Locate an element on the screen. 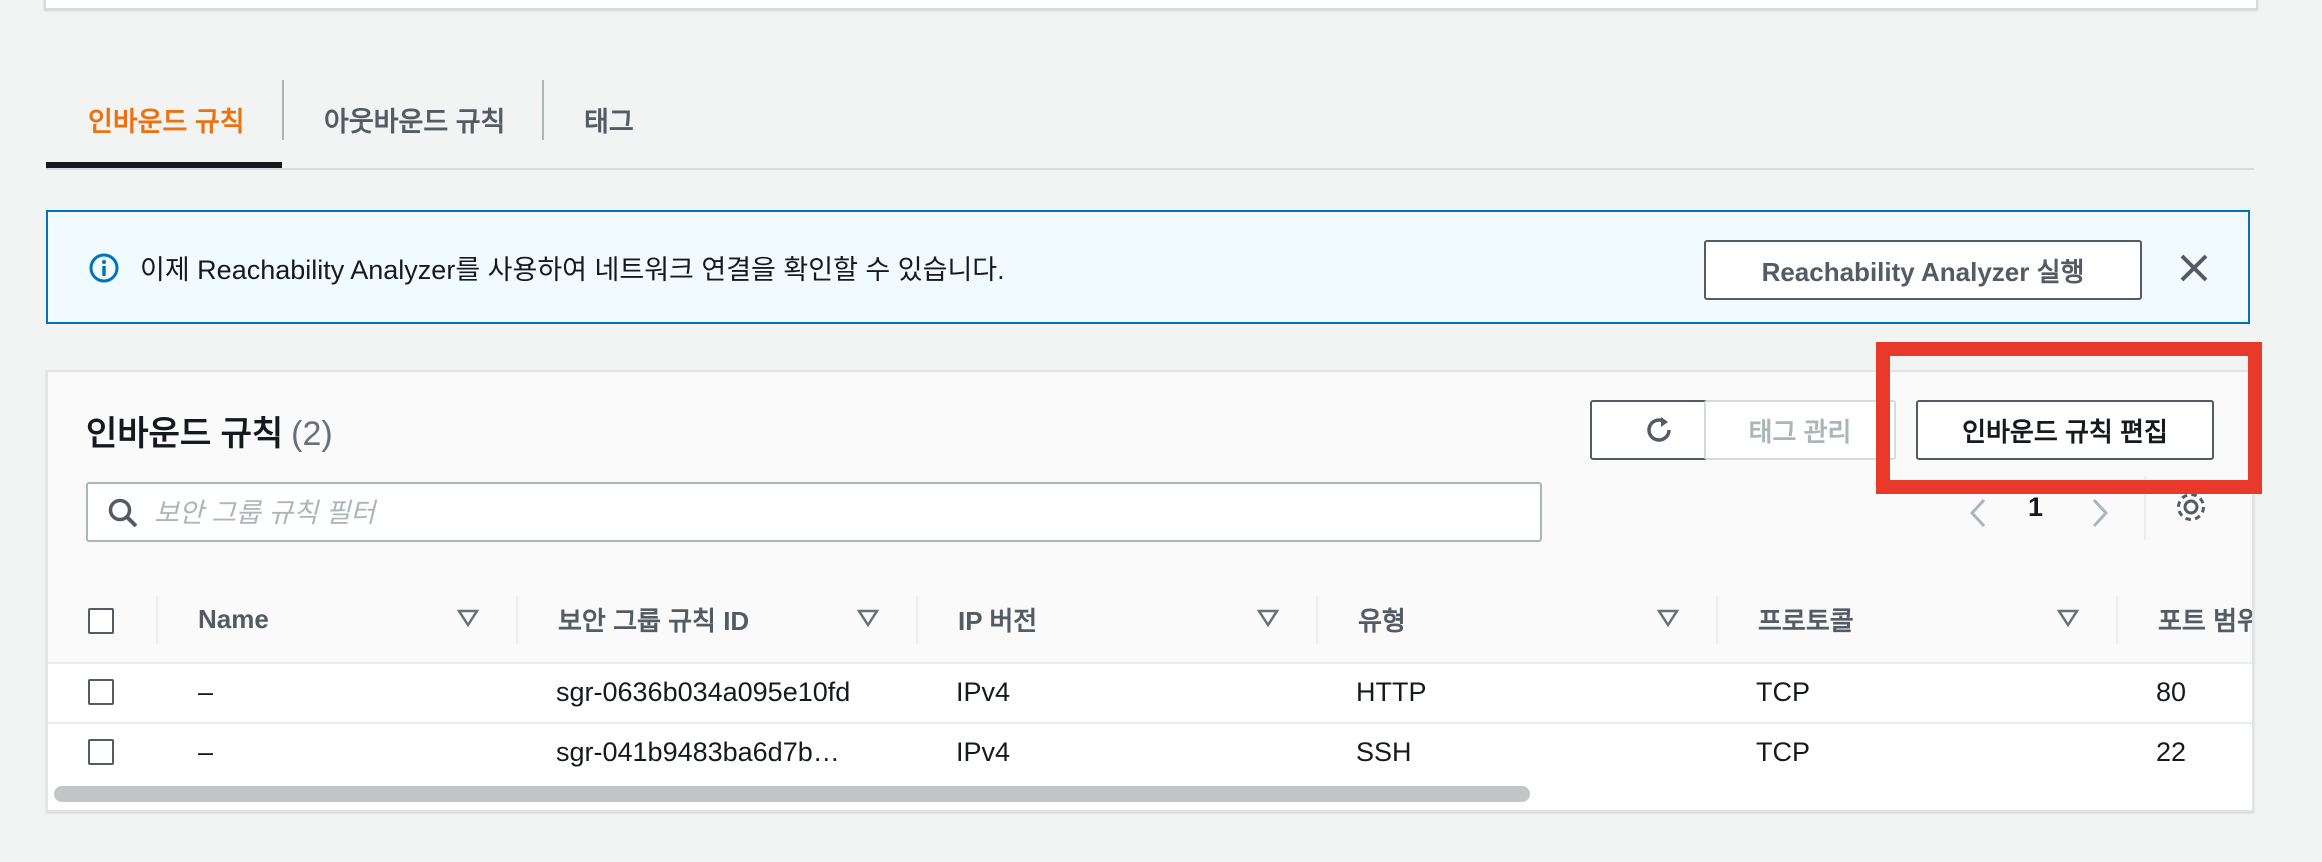  column-header-protocol: 프로토콜 is located at coordinates (1806, 619).